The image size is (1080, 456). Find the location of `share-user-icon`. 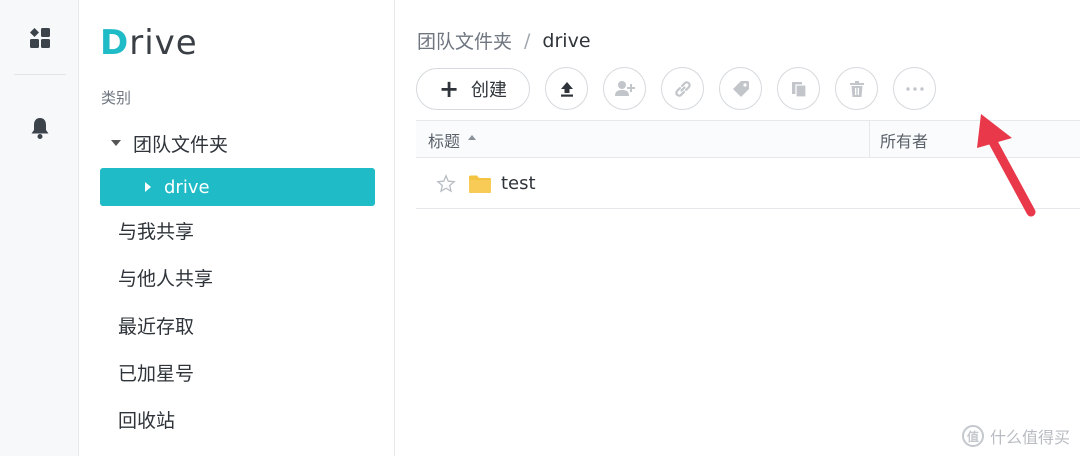

share-user-icon is located at coordinates (624, 88).